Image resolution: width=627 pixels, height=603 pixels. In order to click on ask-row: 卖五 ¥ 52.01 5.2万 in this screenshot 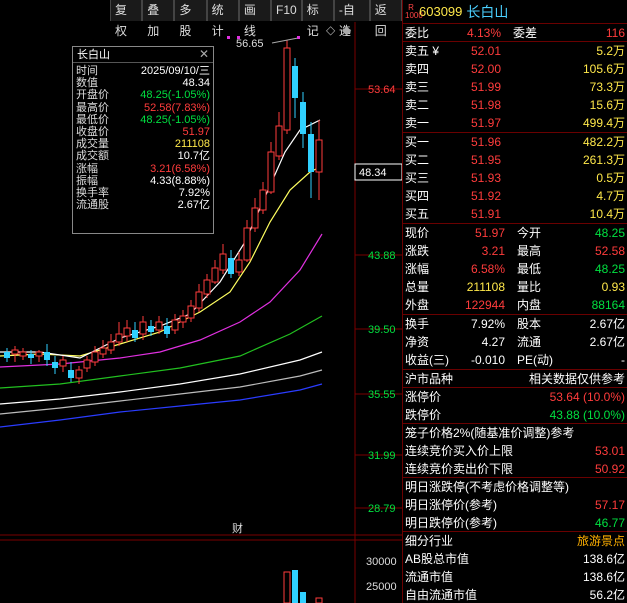, I will do `click(515, 51)`.